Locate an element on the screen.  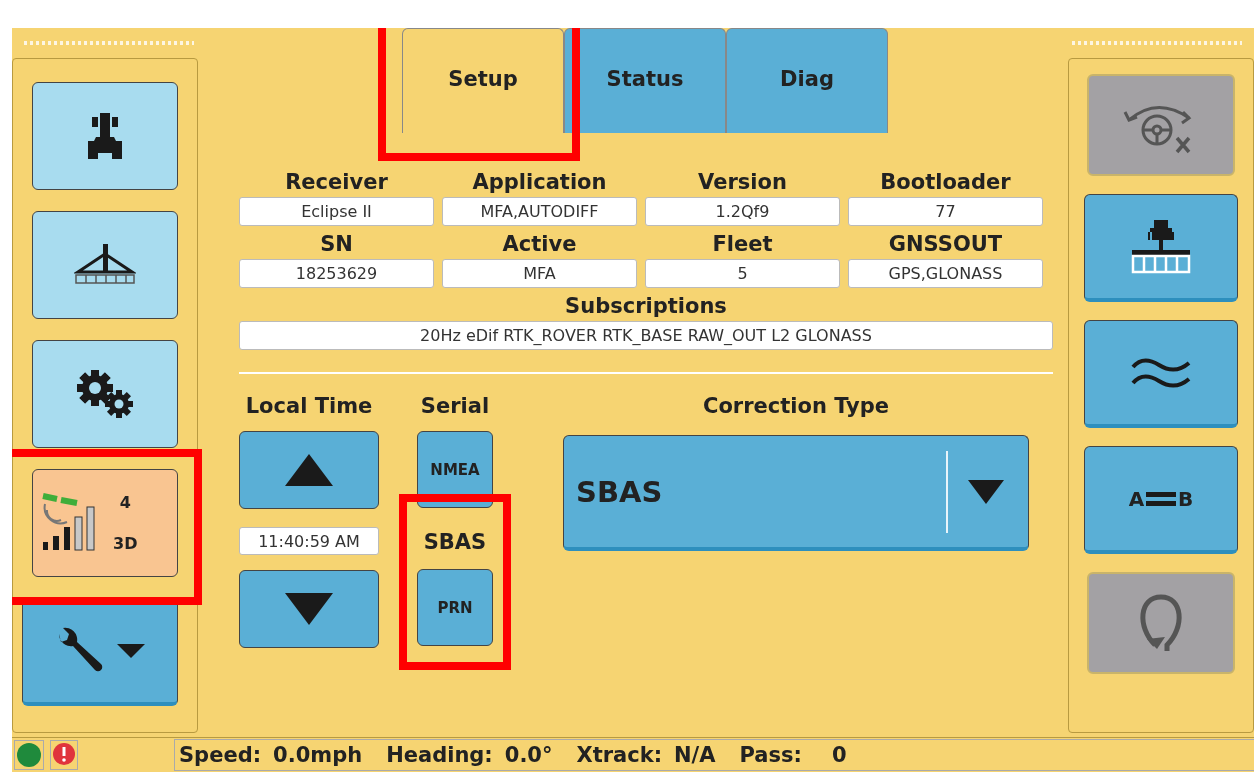
status-label: Heading: is located at coordinates (439, 755).